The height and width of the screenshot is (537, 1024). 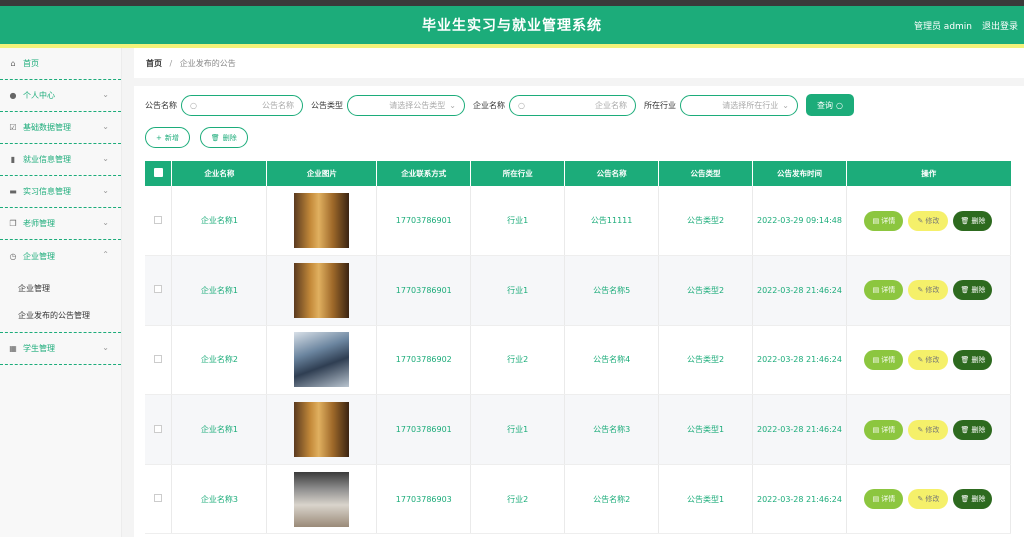 What do you see at coordinates (1000, 25) in the screenshot?
I see `logout-link: 退出登录` at bounding box center [1000, 25].